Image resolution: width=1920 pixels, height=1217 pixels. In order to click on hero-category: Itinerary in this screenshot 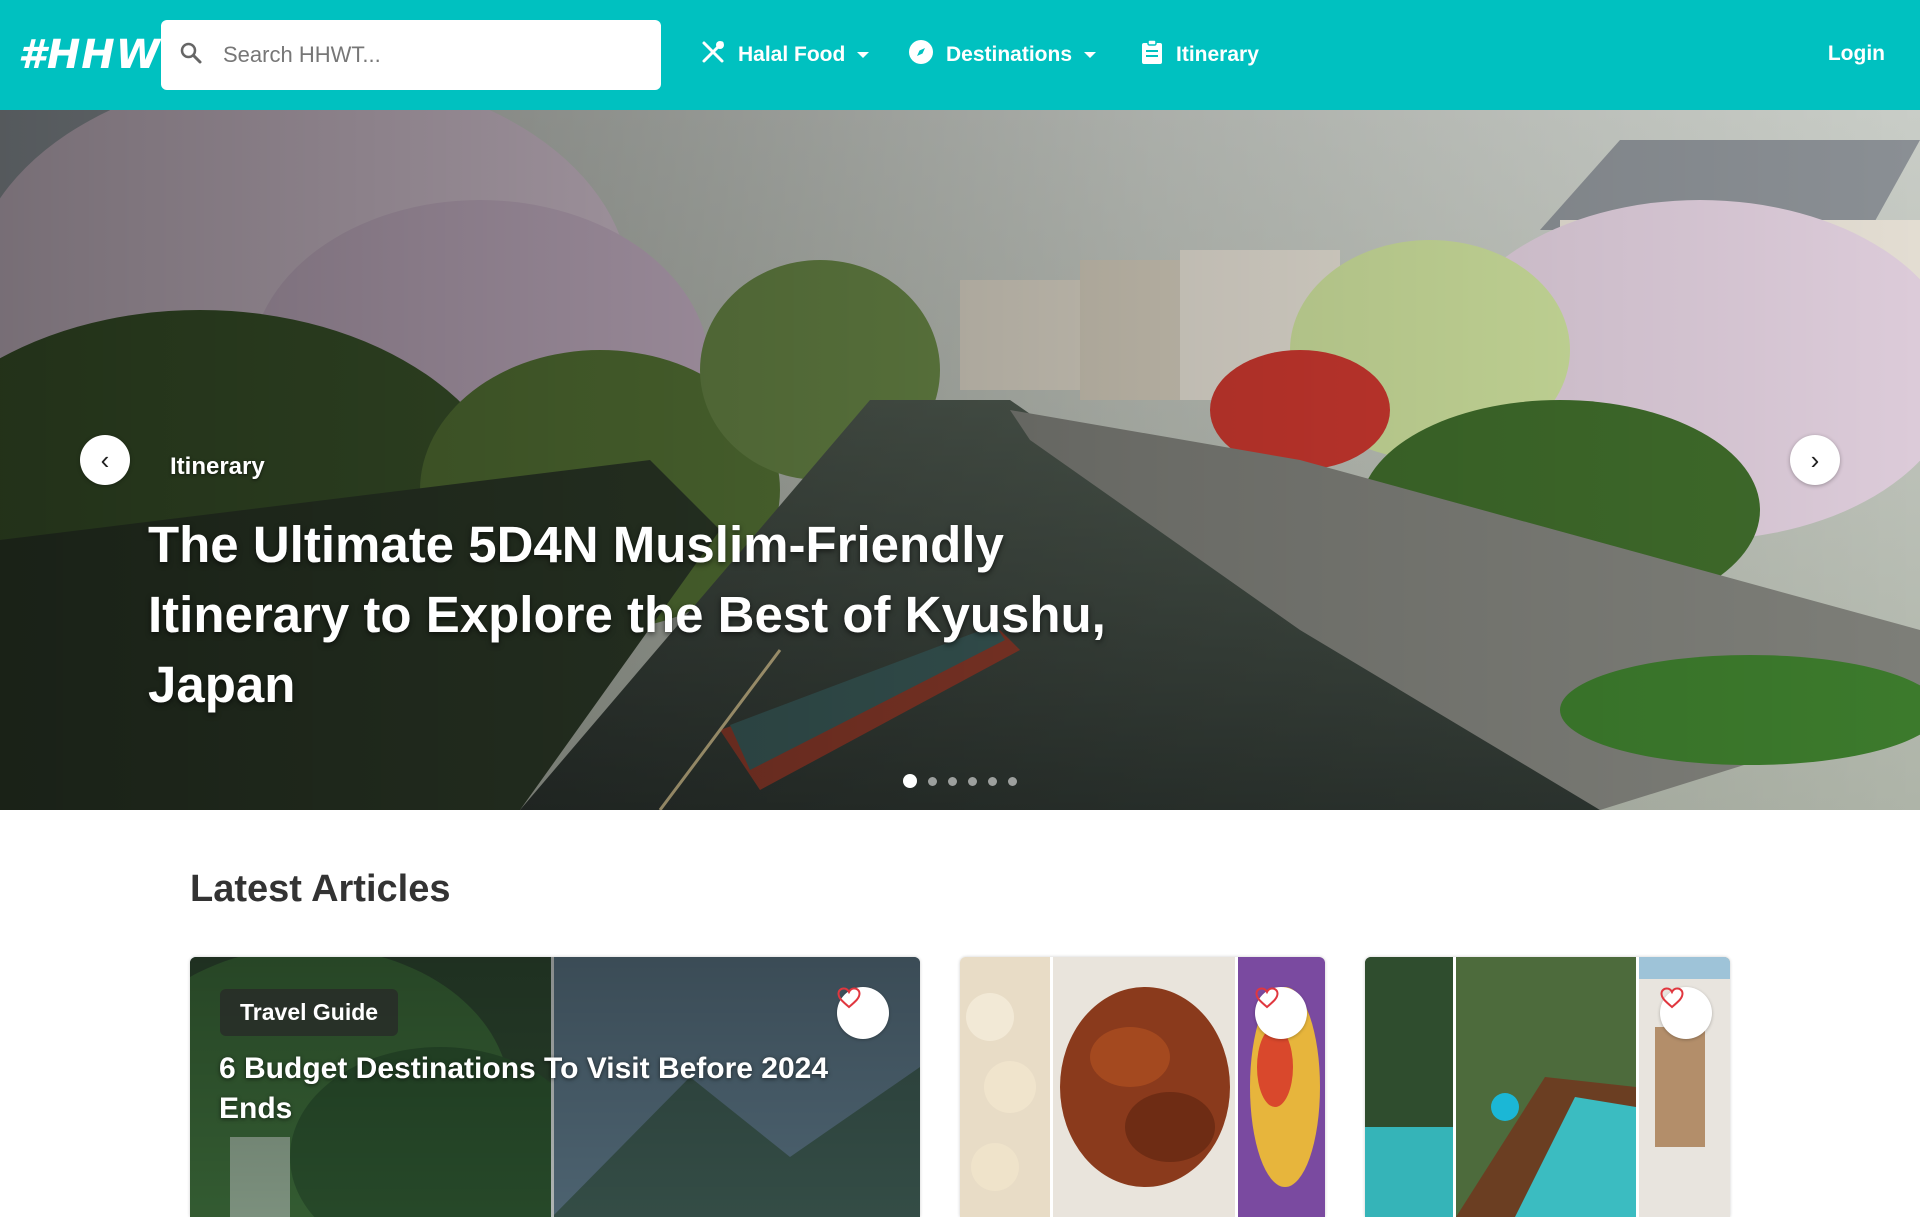, I will do `click(217, 467)`.